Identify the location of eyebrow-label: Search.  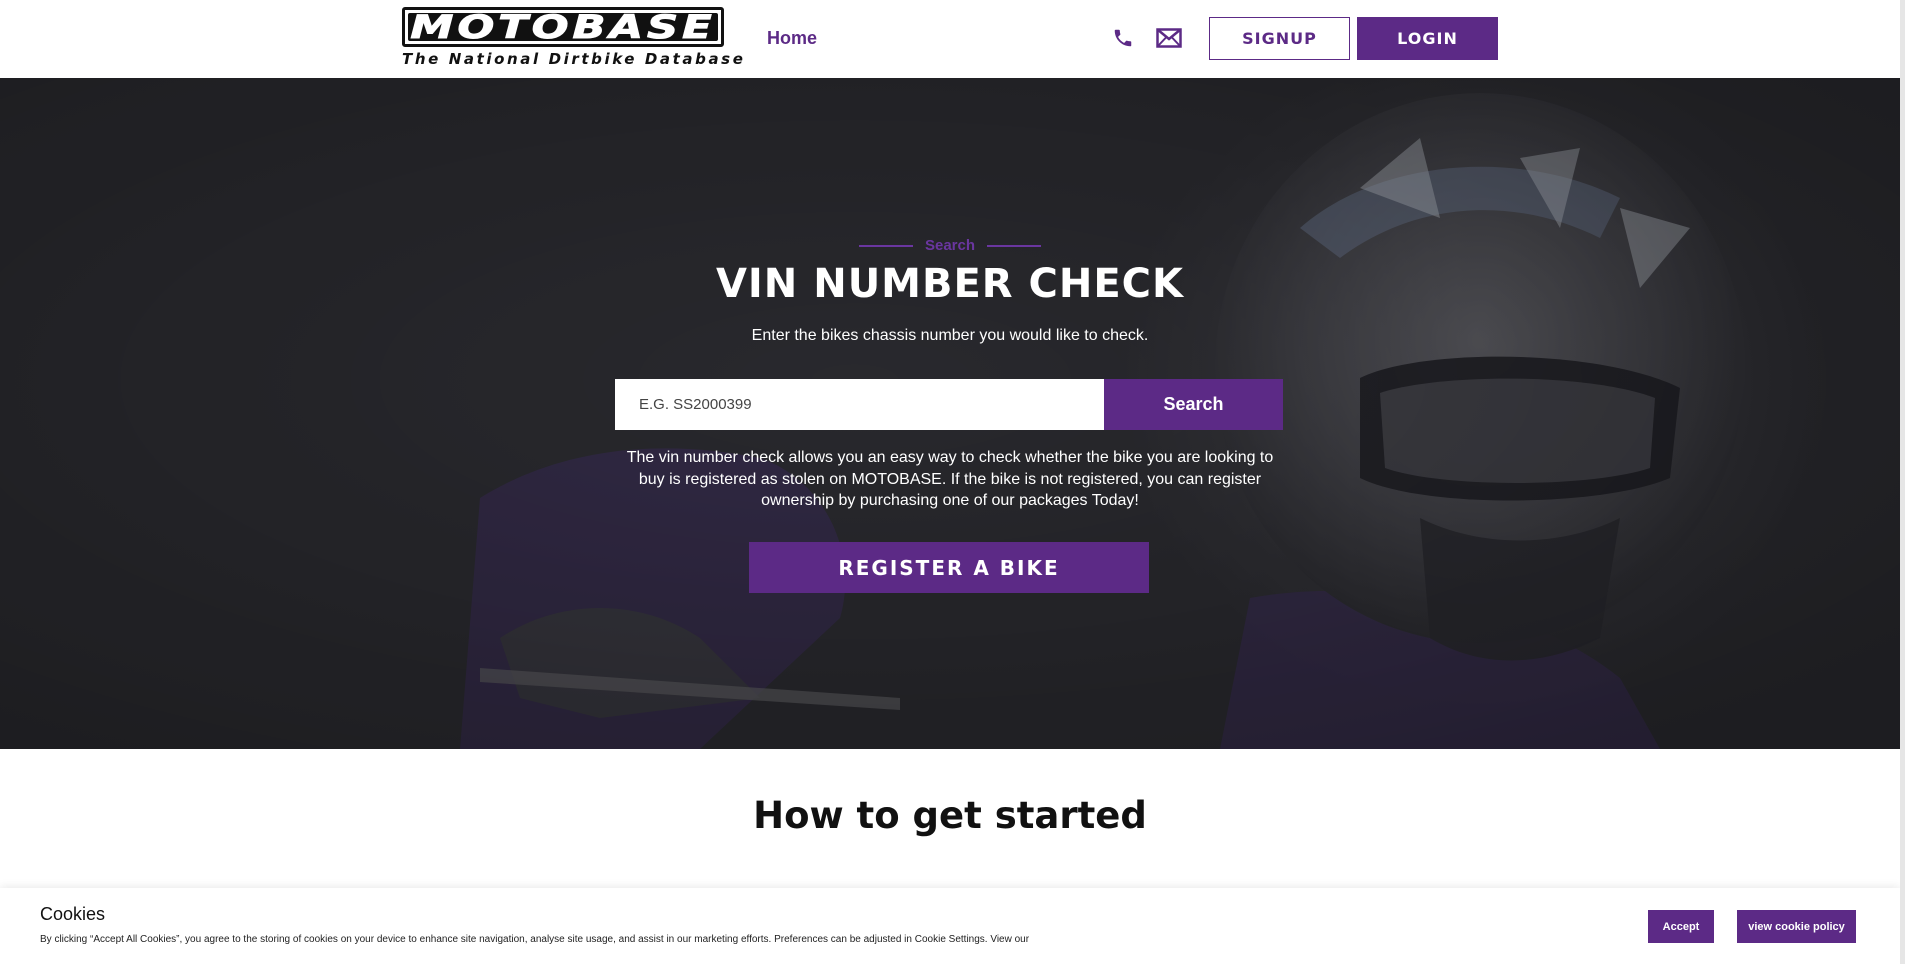
(950, 245).